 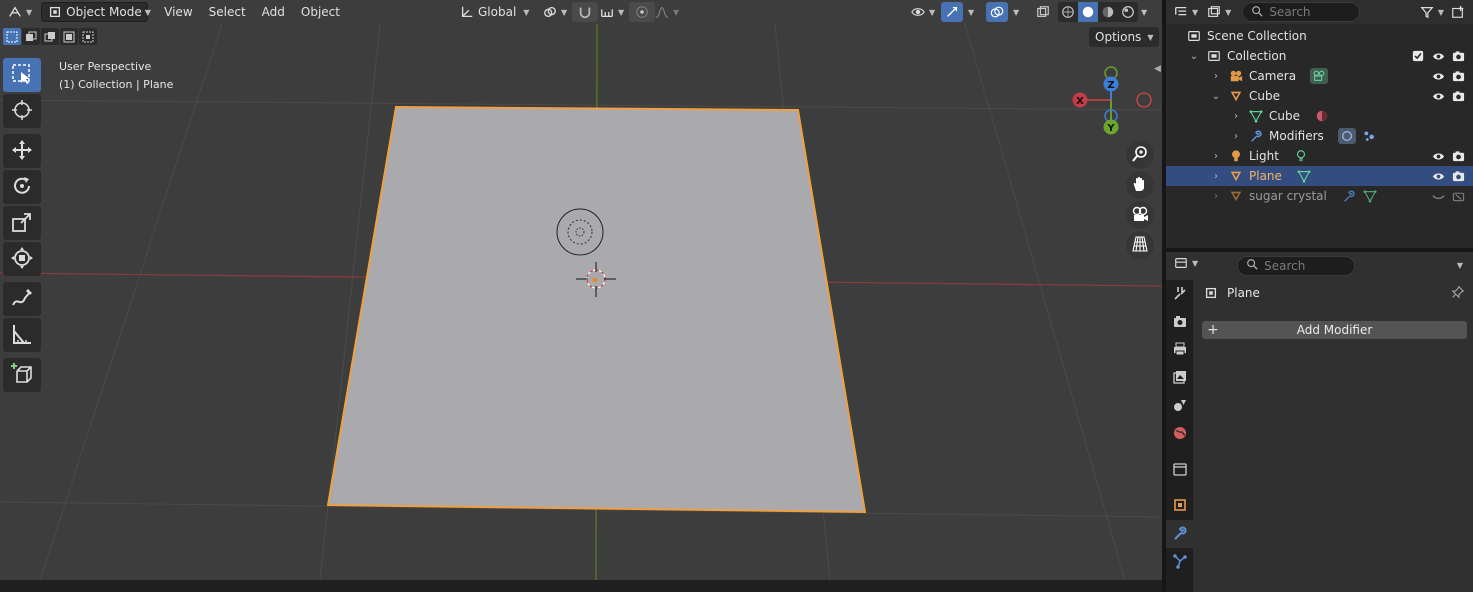 I want to click on overlay-toggle, so click(x=997, y=12).